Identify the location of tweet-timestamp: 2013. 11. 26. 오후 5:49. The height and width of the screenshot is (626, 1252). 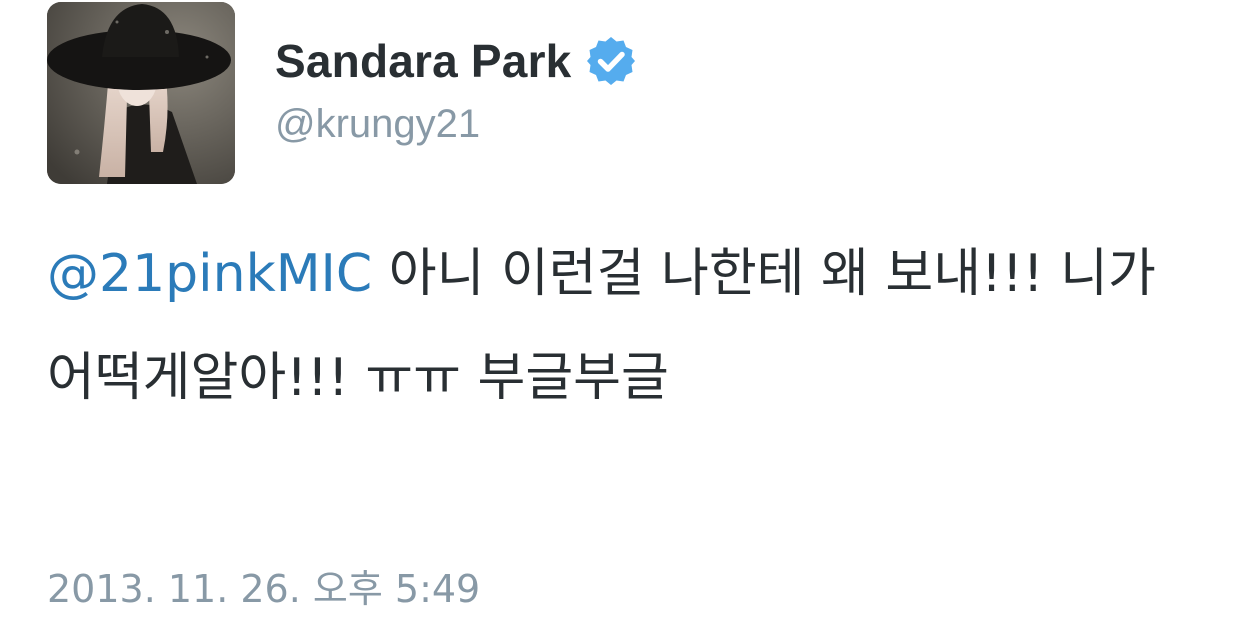
(263, 589).